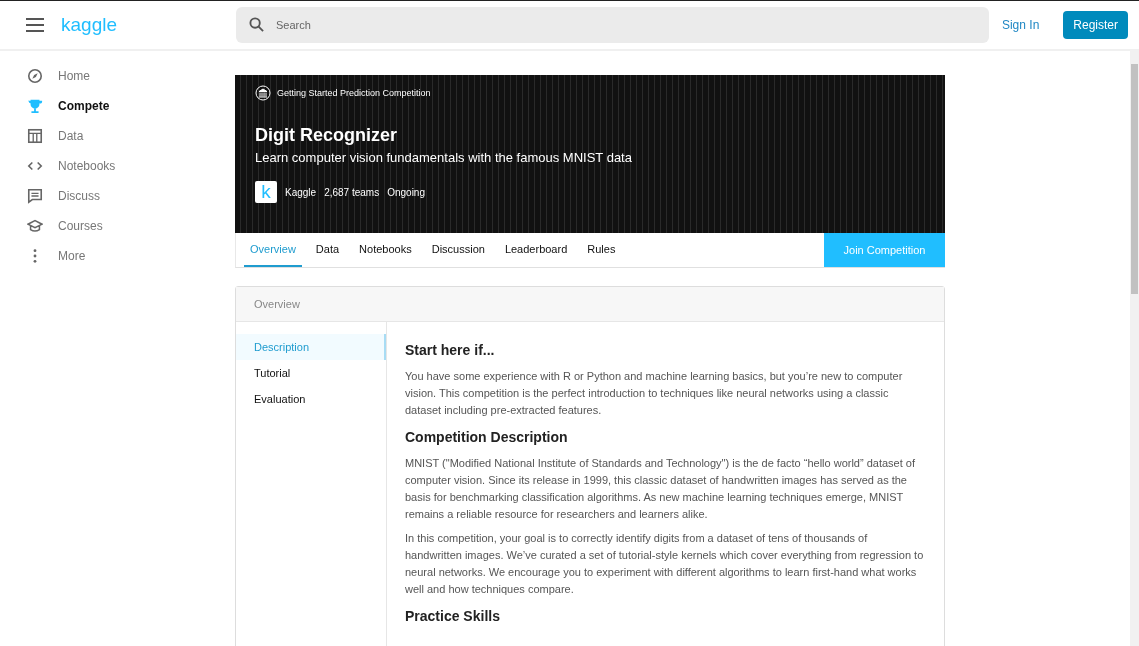 The height and width of the screenshot is (646, 1139). I want to click on host-name: Kaggle, so click(301, 192).